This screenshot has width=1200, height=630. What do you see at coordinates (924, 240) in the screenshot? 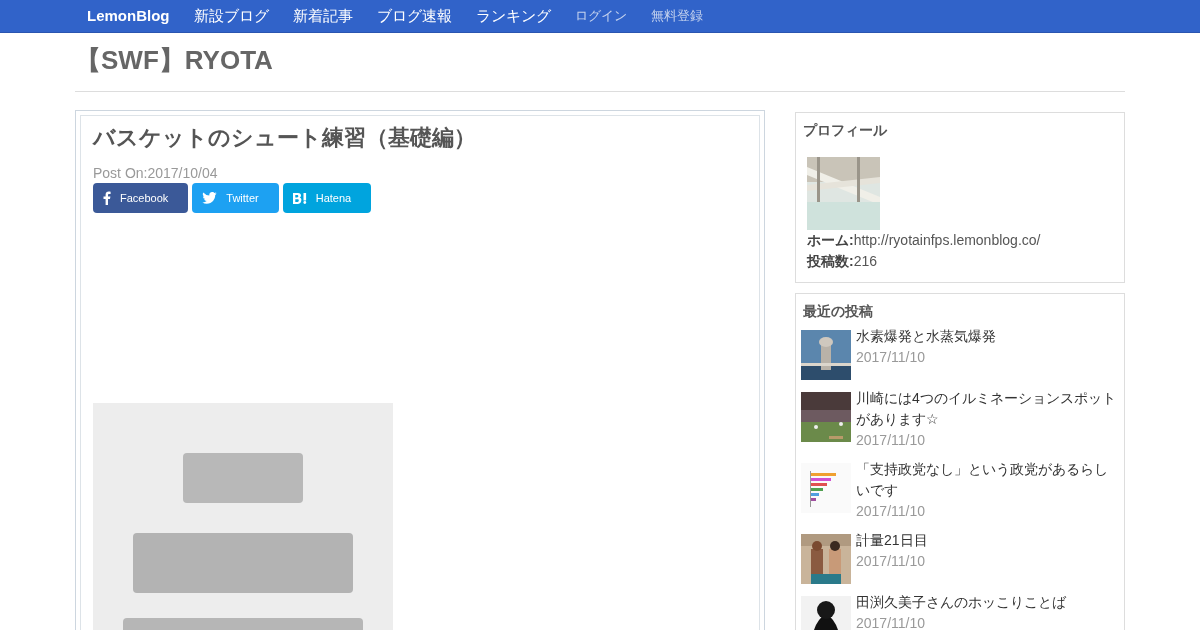
I see `profile-field: ホーム:http://ryotainfps.lemonblog.co/` at bounding box center [924, 240].